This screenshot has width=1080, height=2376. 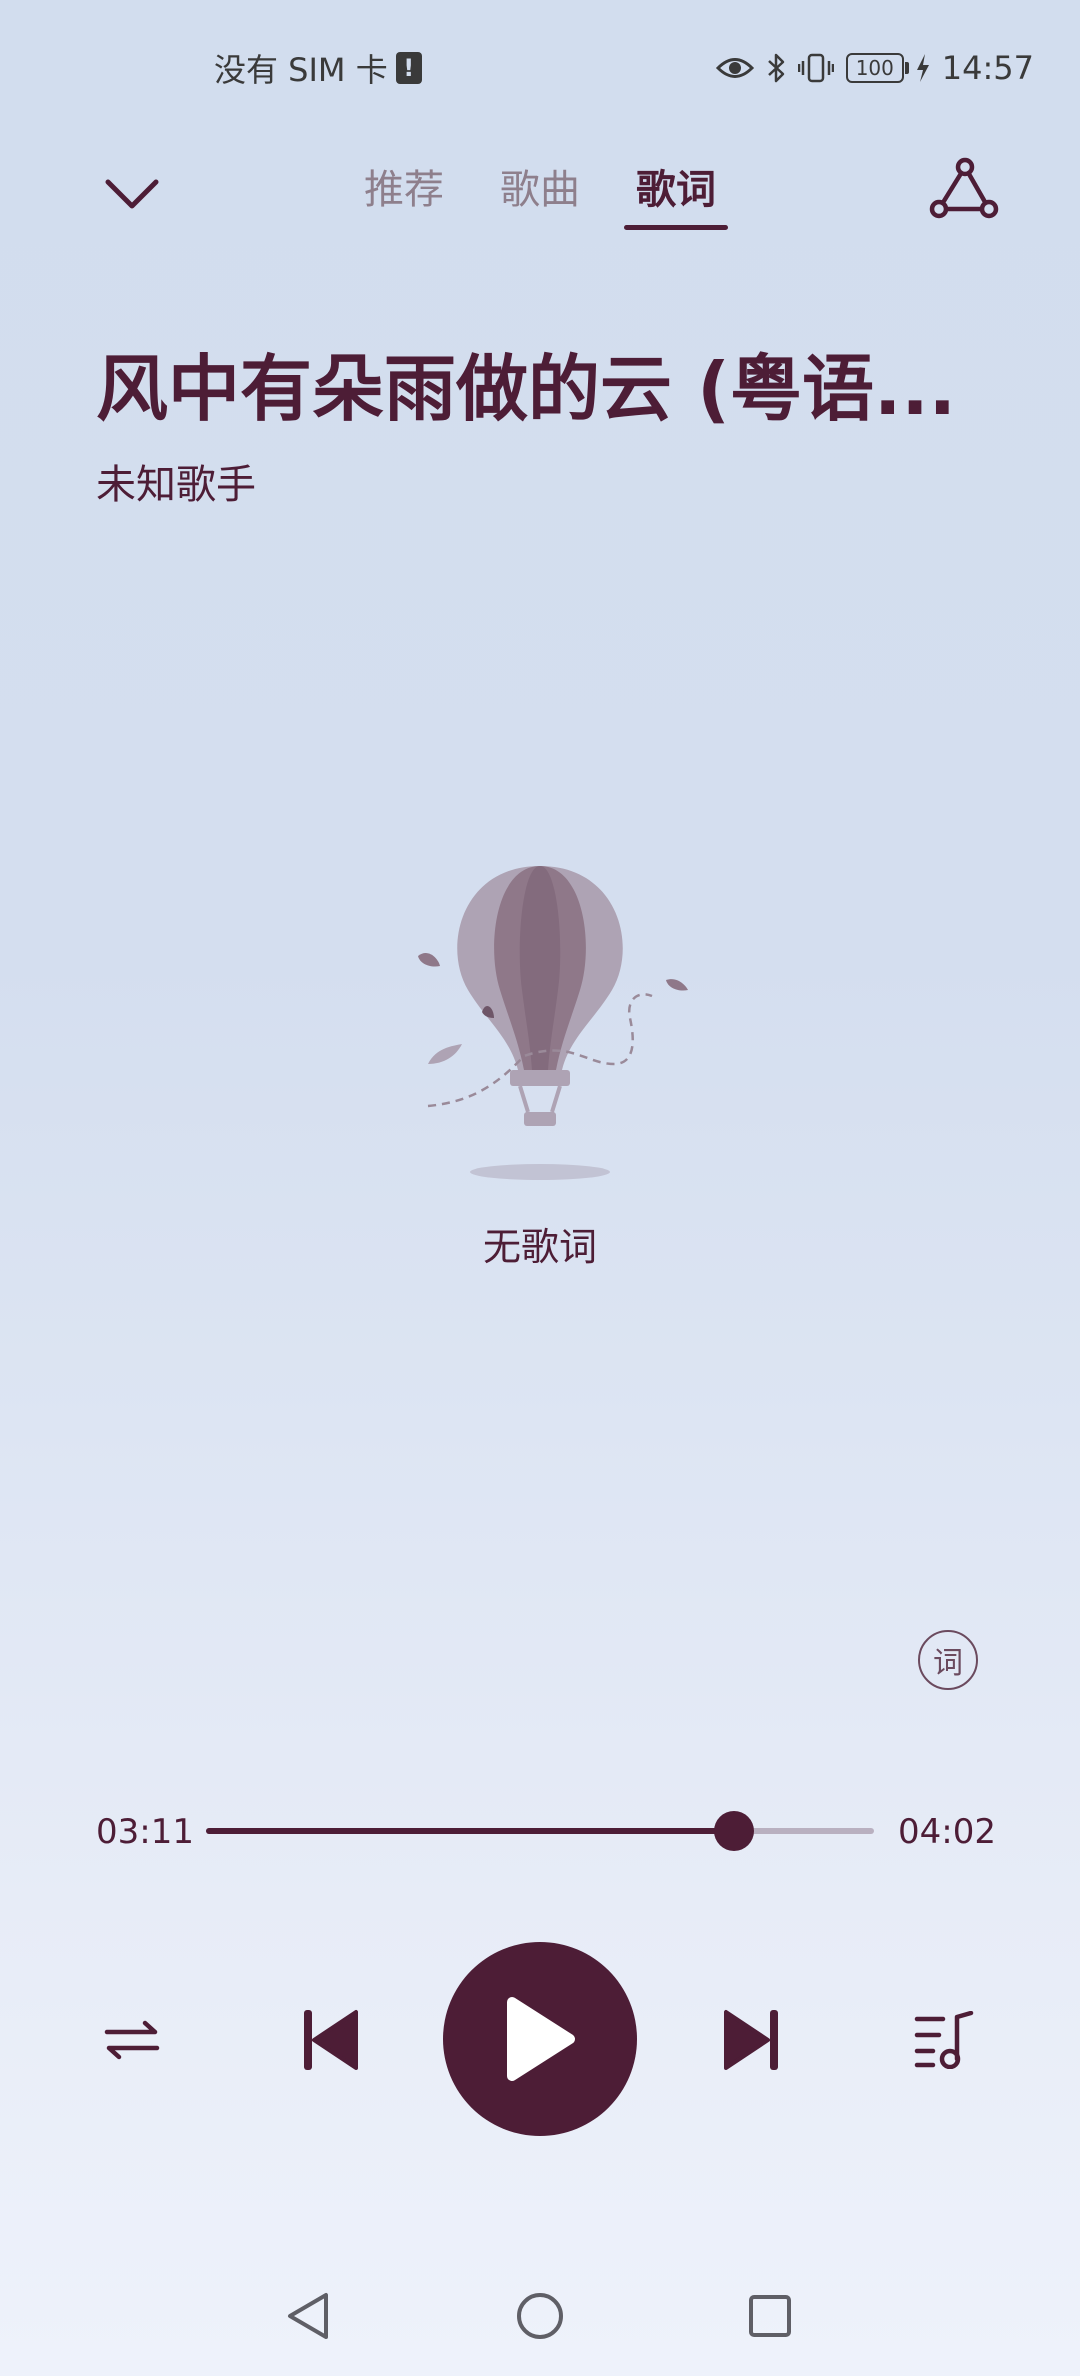 I want to click on charging-icon, so click(x=922, y=68).